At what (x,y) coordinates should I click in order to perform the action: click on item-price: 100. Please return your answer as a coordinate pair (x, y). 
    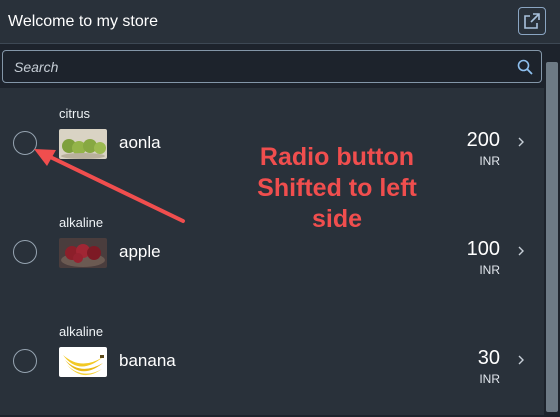
    Looking at the image, I should click on (483, 249).